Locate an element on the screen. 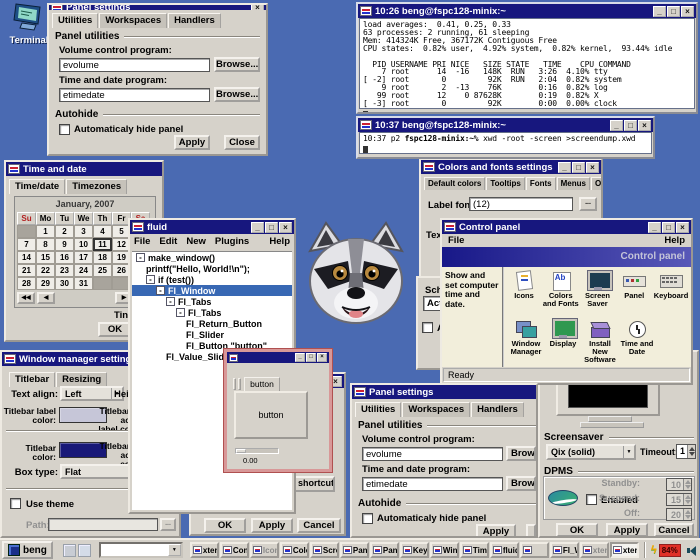 Image resolution: width=700 pixels, height=560 pixels. tree-node: - Fl_Tabs is located at coordinates (212, 312).